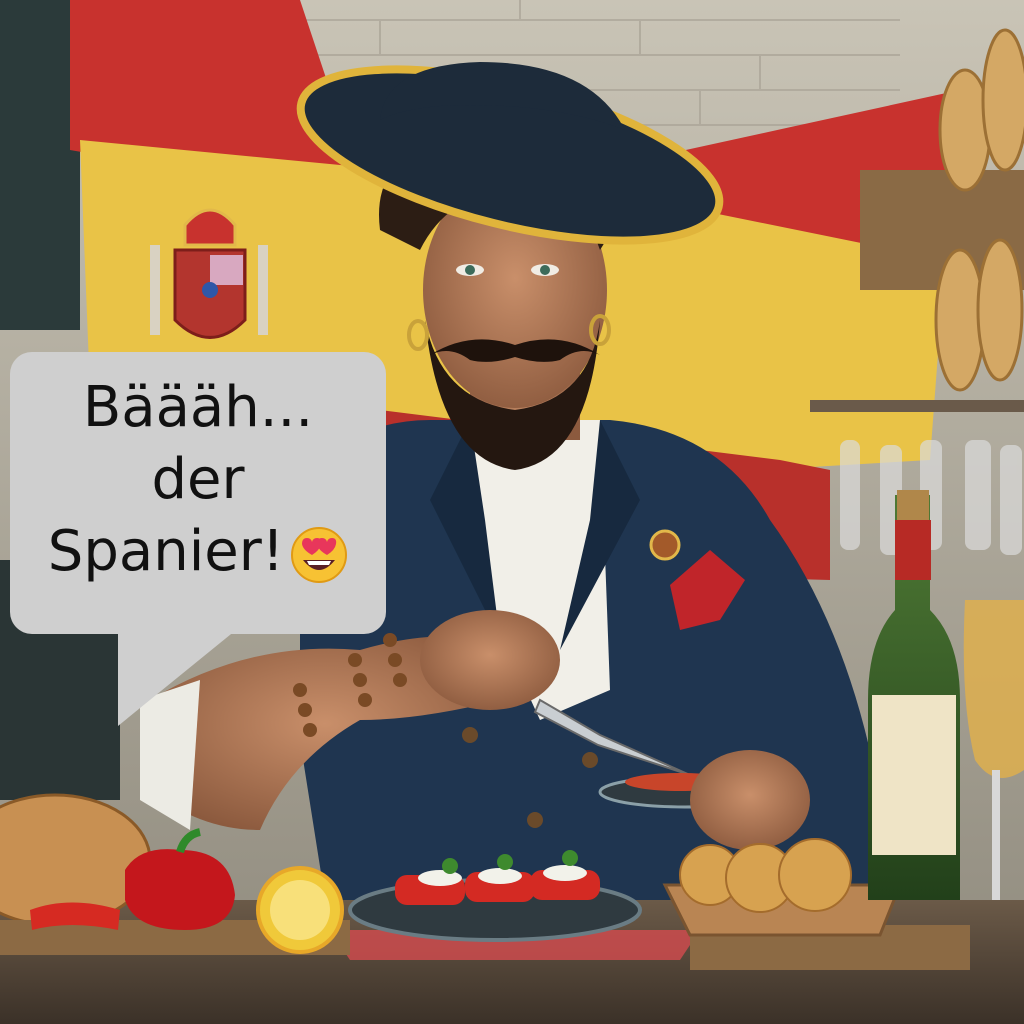 This screenshot has height=1024, width=1024. Describe the element at coordinates (665, 545) in the screenshot. I see `lapel-pin` at that location.